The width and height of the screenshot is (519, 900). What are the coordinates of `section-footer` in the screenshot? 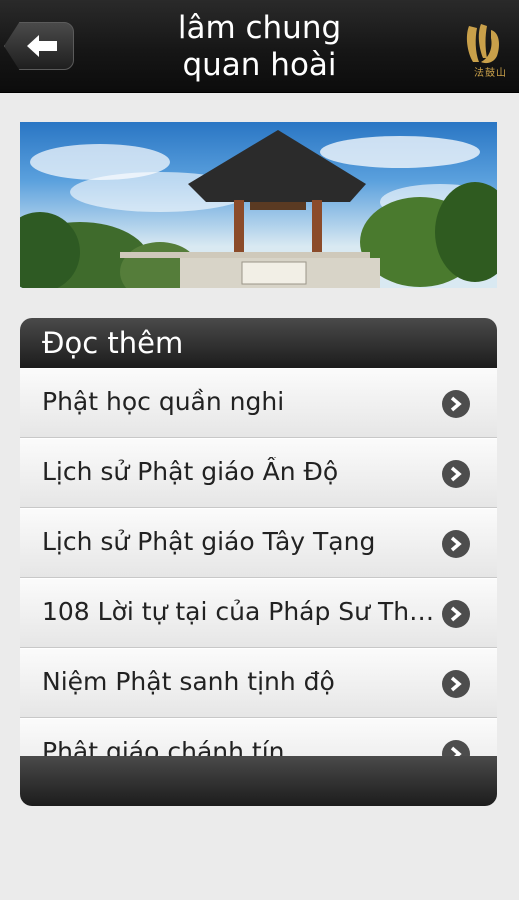 It's located at (258, 781).